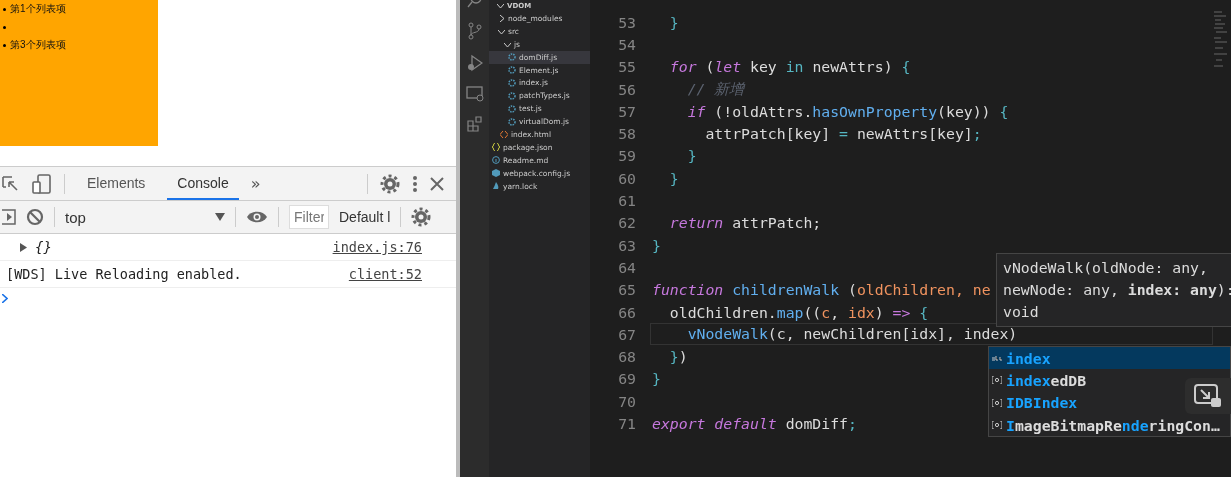 Image resolution: width=1231 pixels, height=477 pixels. Describe the element at coordinates (257, 217) in the screenshot. I see `eye-icon` at that location.